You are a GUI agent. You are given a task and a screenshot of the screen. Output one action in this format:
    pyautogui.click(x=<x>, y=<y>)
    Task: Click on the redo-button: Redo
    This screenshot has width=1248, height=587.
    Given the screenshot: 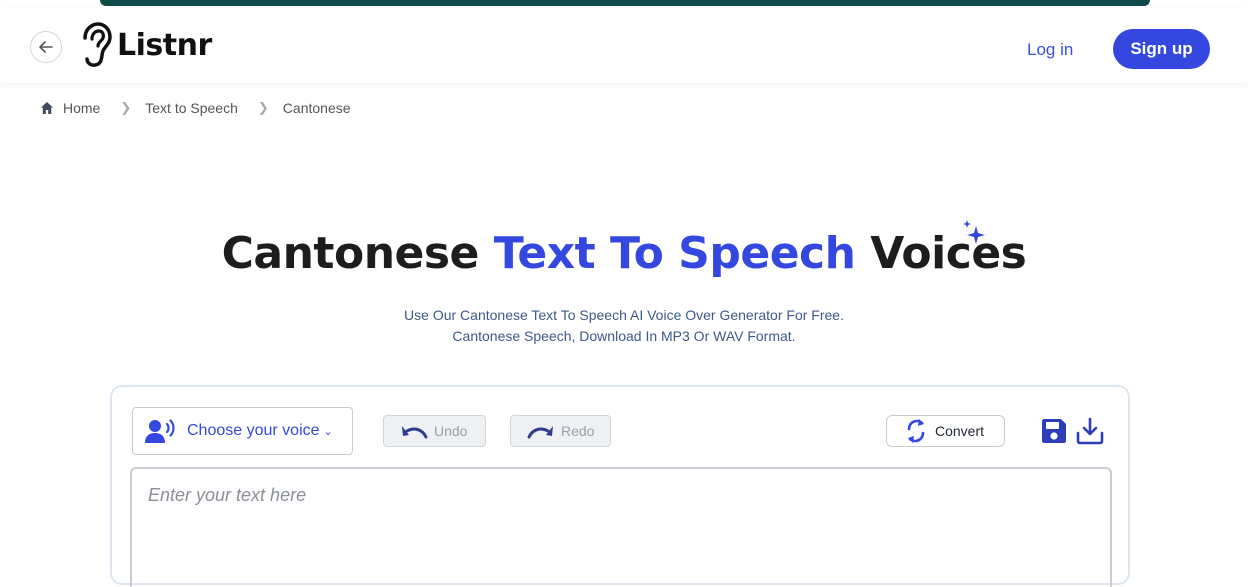 What is the action you would take?
    pyautogui.click(x=560, y=431)
    